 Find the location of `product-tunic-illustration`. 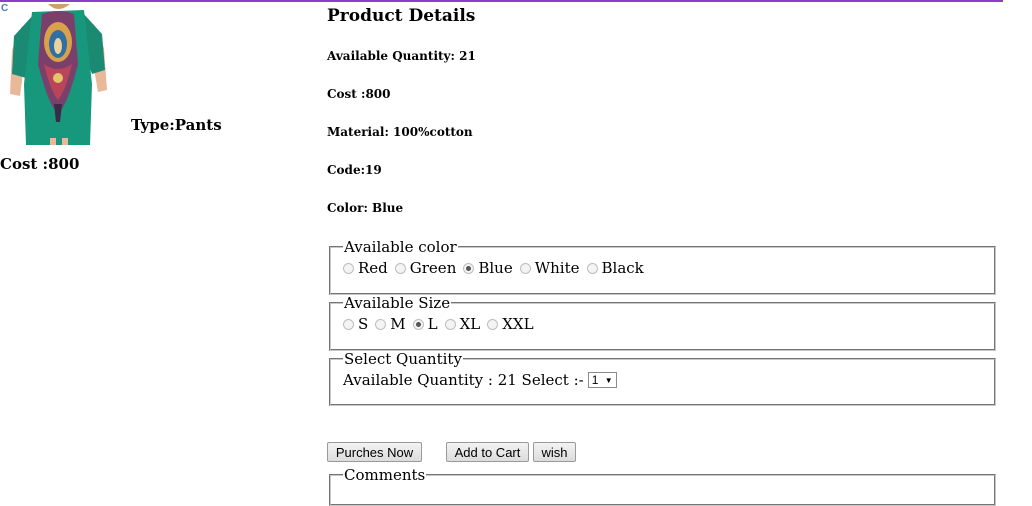

product-tunic-illustration is located at coordinates (58, 74).